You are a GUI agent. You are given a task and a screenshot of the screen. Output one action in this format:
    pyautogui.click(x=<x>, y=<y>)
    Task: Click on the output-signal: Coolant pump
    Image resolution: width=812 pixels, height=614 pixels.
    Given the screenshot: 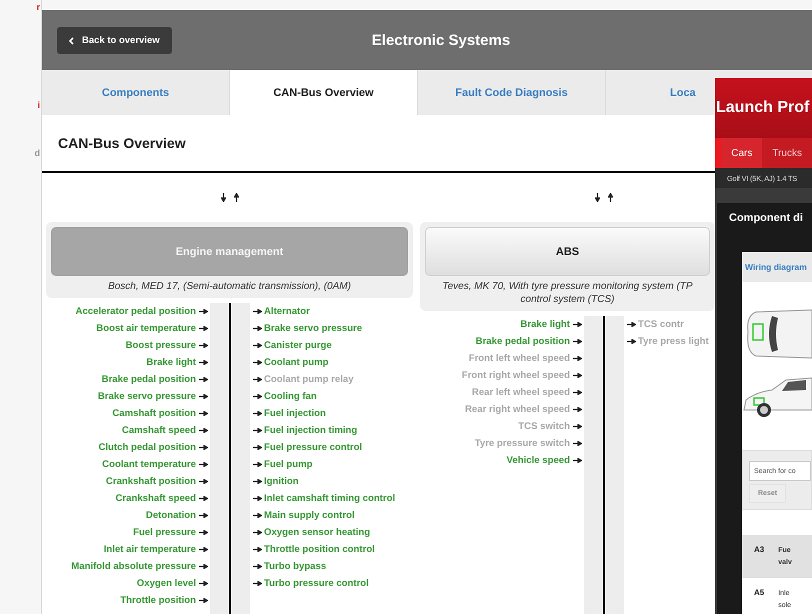 What is the action you would take?
    pyautogui.click(x=297, y=363)
    